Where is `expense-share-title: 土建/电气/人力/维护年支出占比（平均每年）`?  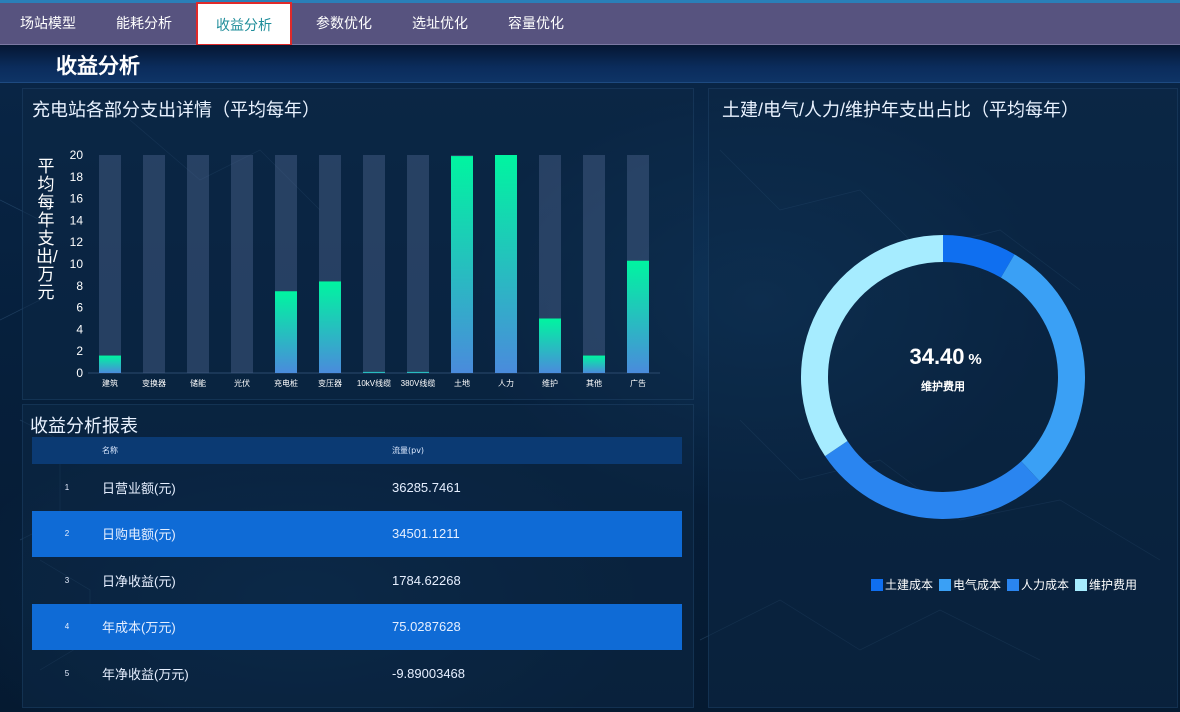 expense-share-title: 土建/电气/人力/维护年支出占比（平均每年） is located at coordinates (901, 110).